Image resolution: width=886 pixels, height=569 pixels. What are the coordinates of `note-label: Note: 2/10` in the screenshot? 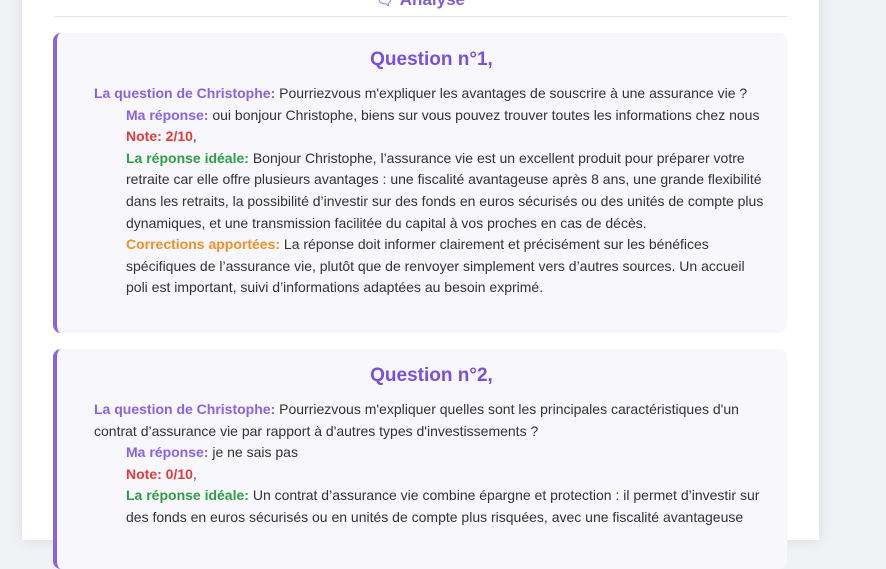 It's located at (159, 136).